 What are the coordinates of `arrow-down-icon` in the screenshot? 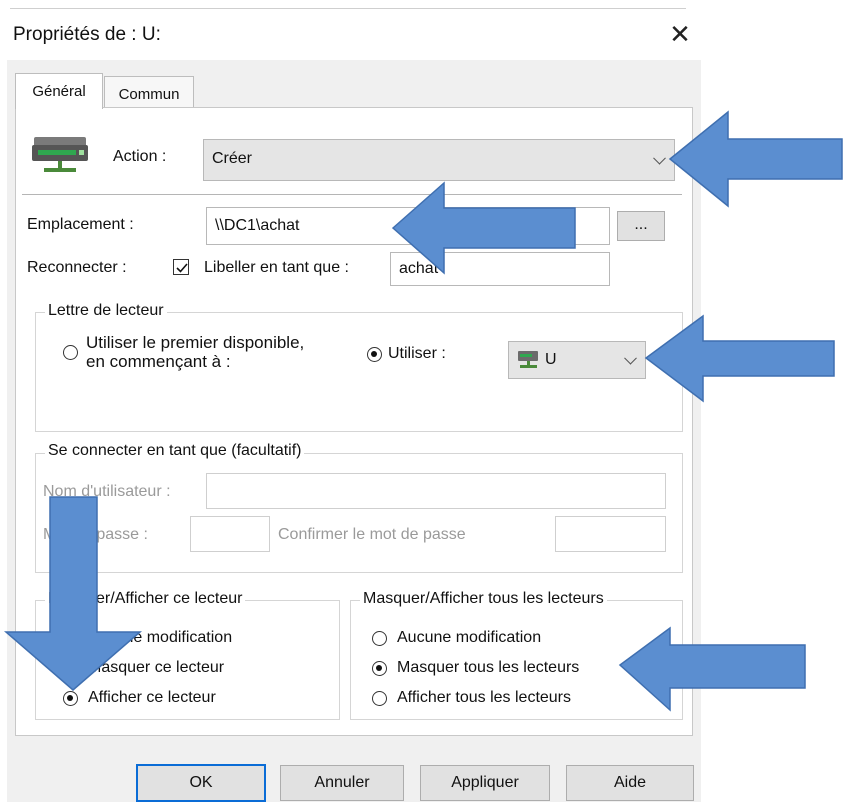 It's located at (73, 593).